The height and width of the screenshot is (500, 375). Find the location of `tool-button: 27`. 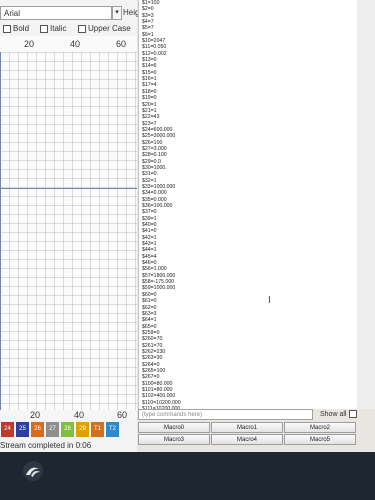

tool-button: 27 is located at coordinates (52, 429).